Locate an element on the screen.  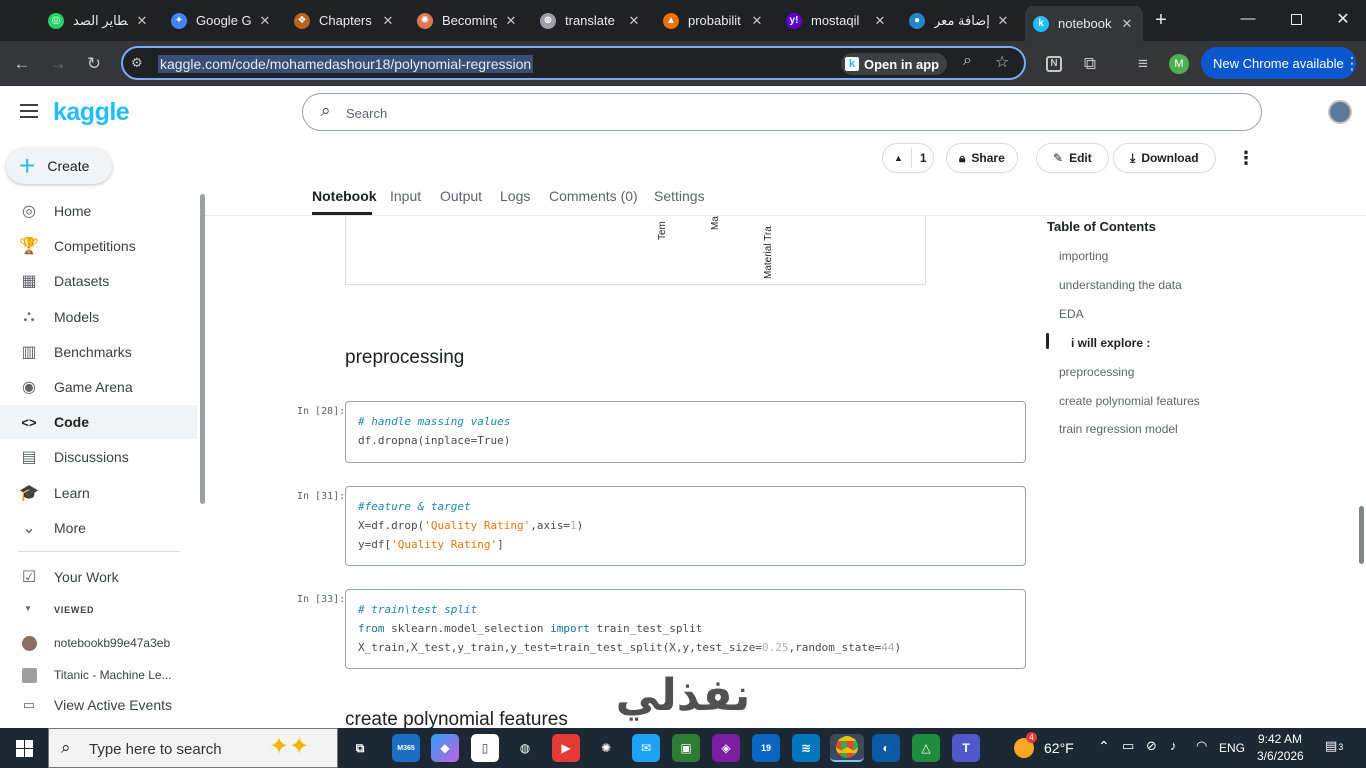
bookmark-star-icon: ☆ is located at coordinates (1002, 62).